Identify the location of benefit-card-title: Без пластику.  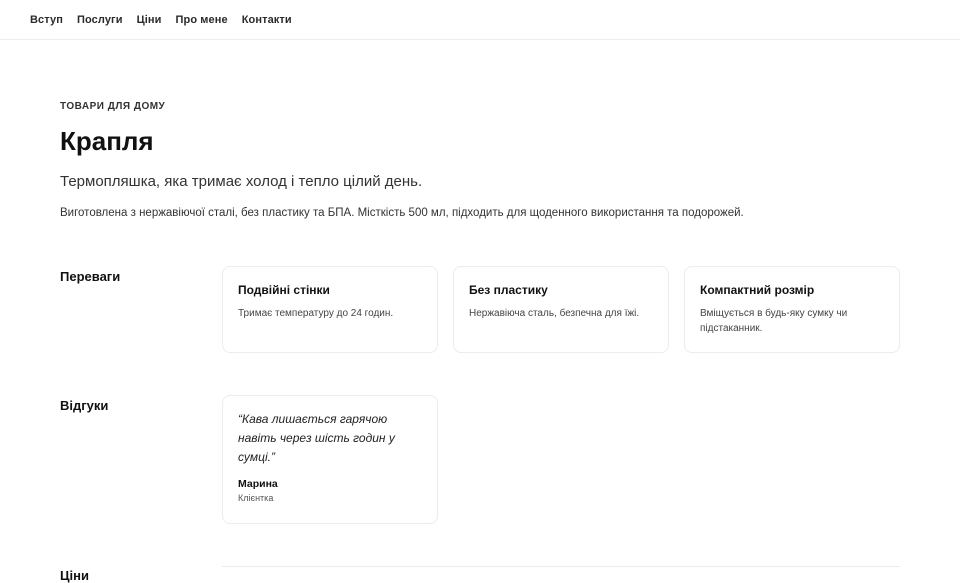
(508, 290).